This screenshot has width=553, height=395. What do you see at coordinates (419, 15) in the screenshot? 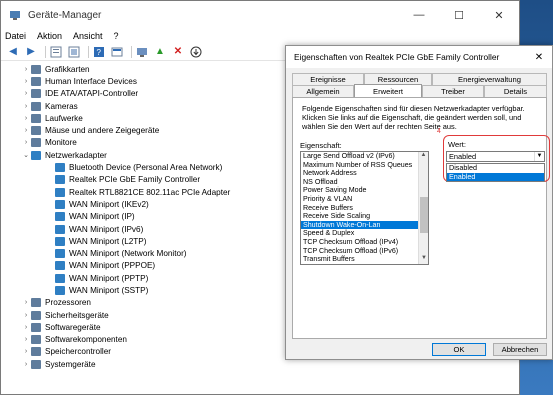
I see `minimize-button: —` at bounding box center [419, 15].